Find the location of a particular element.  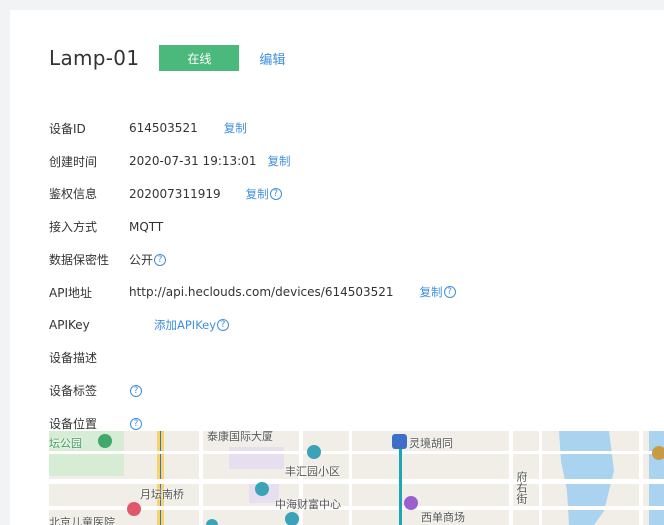

add-api-key-link: 添加APIKey is located at coordinates (185, 325).